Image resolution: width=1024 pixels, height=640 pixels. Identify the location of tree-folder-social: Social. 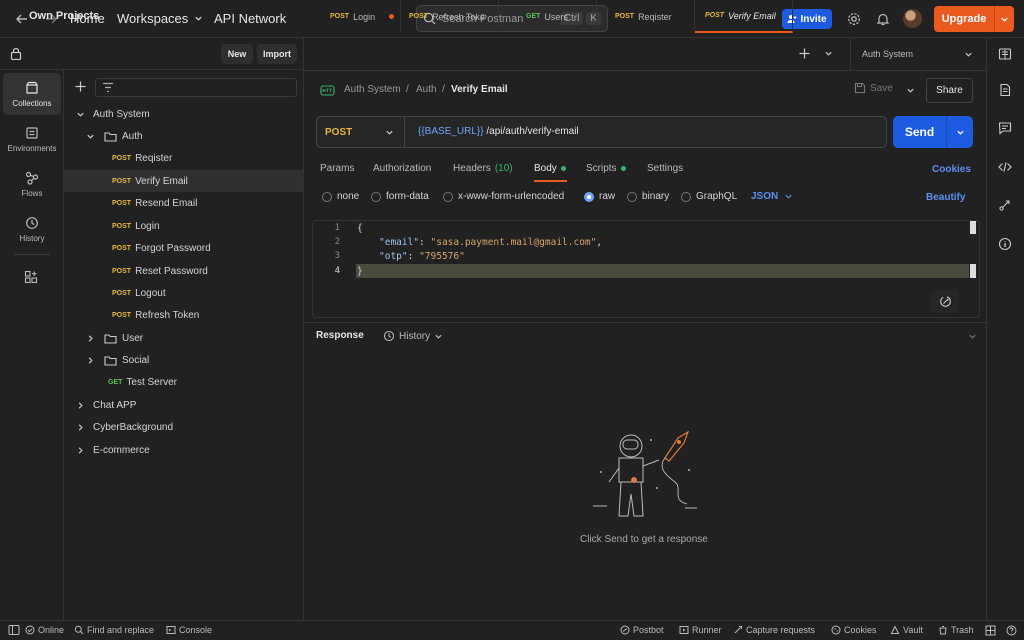
(183, 360).